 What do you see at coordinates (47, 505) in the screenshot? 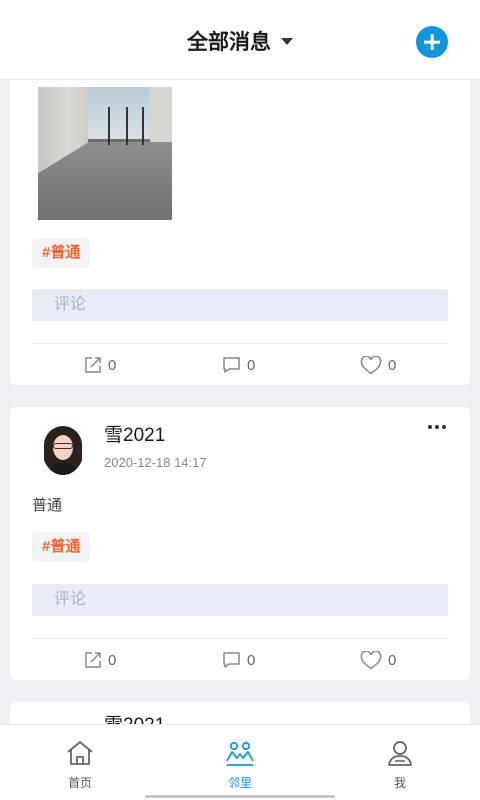
I see `post-content: 普通` at bounding box center [47, 505].